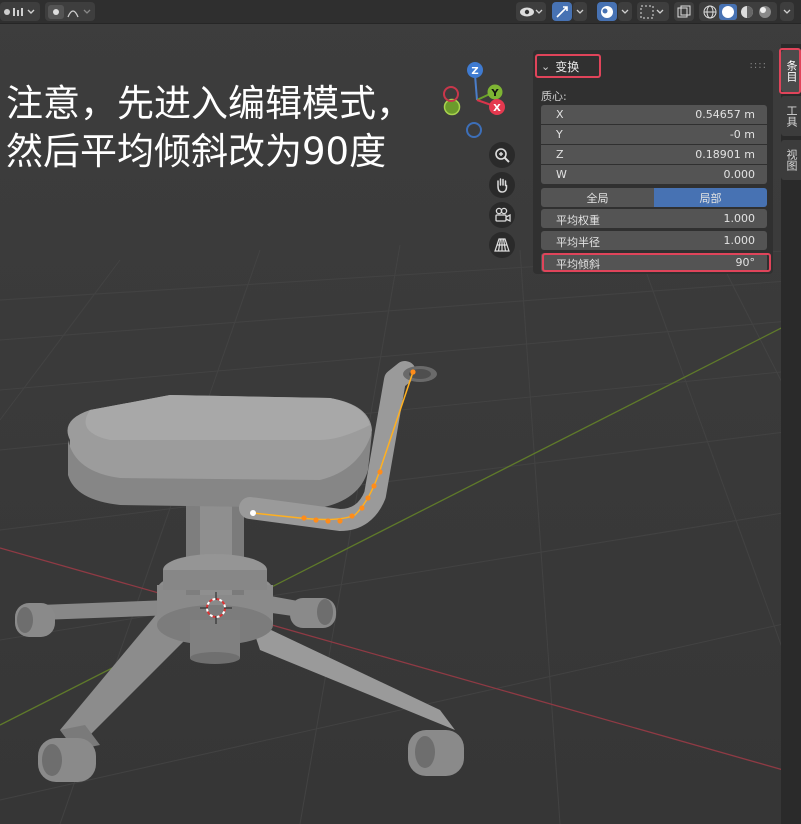  I want to click on field-label: W, so click(561, 174).